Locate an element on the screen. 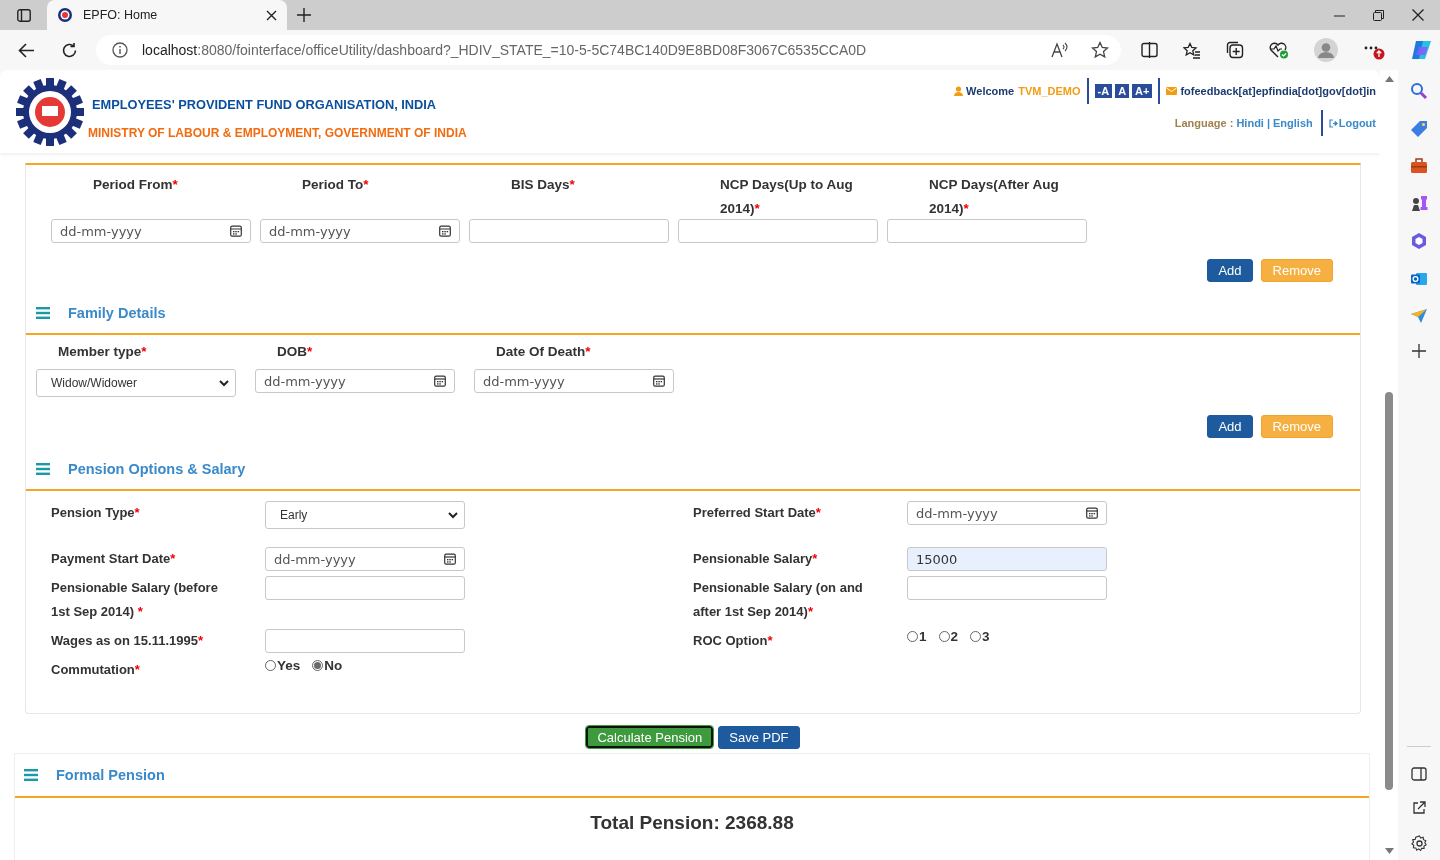  copilot-icon is located at coordinates (1422, 50).